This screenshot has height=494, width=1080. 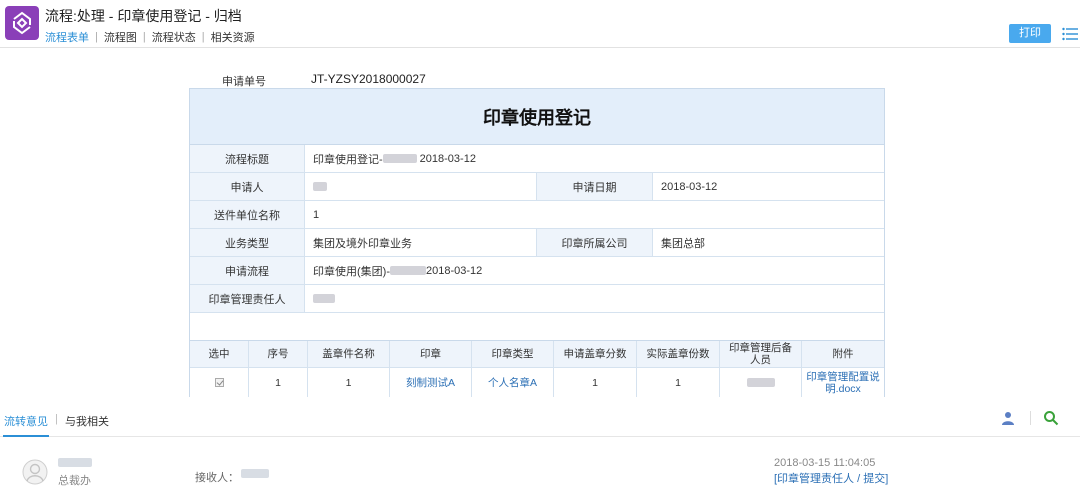 I want to click on comment-action-link: [印章管理责任人 / 提交], so click(x=831, y=478).